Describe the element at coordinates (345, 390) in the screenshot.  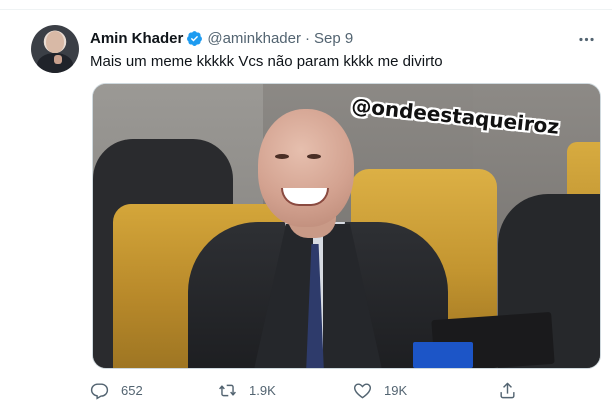
I see `tweet-actions: 652 1.9K 19K` at that location.